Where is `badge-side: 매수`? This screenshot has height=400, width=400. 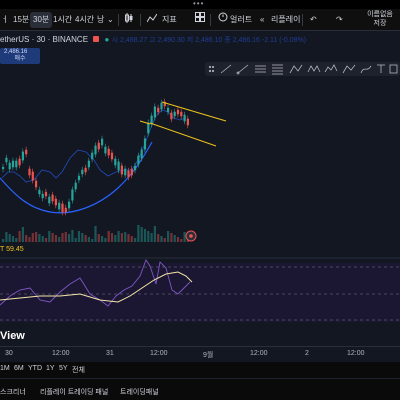 badge-side: 매수 is located at coordinates (20, 59).